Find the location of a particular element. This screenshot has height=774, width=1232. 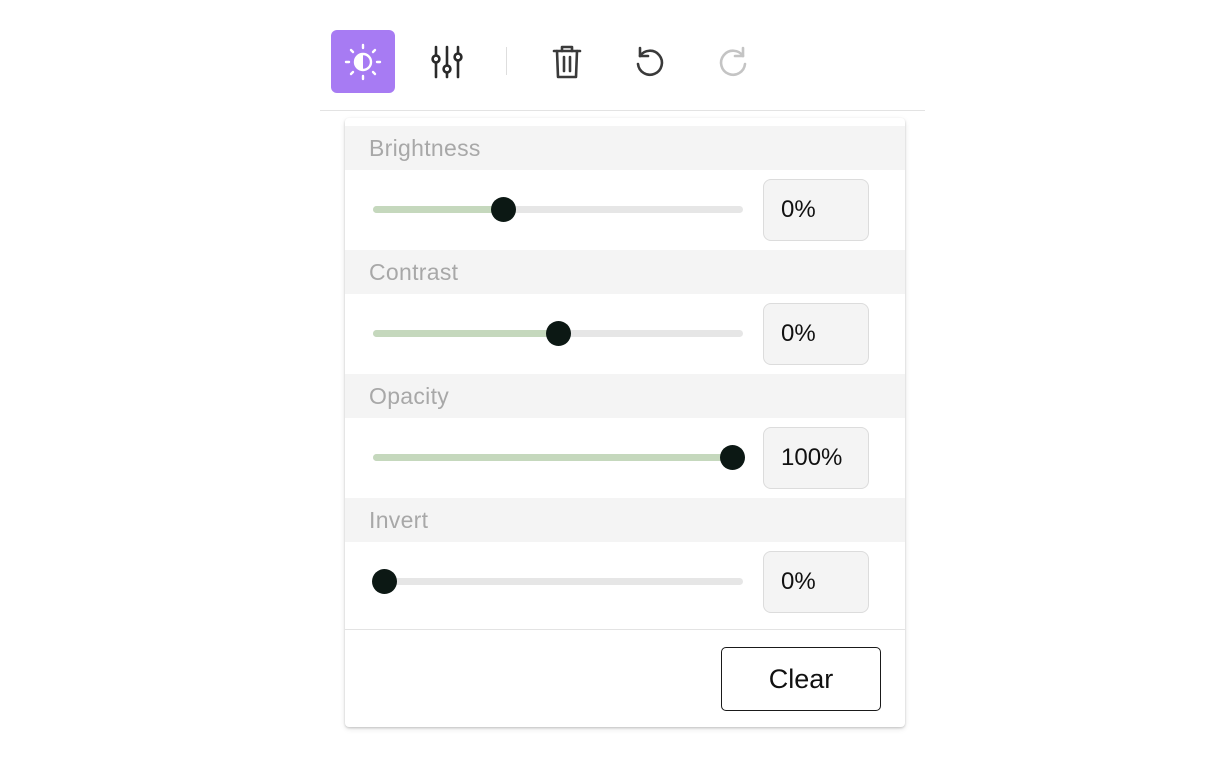

invert-slider is located at coordinates (557, 581).